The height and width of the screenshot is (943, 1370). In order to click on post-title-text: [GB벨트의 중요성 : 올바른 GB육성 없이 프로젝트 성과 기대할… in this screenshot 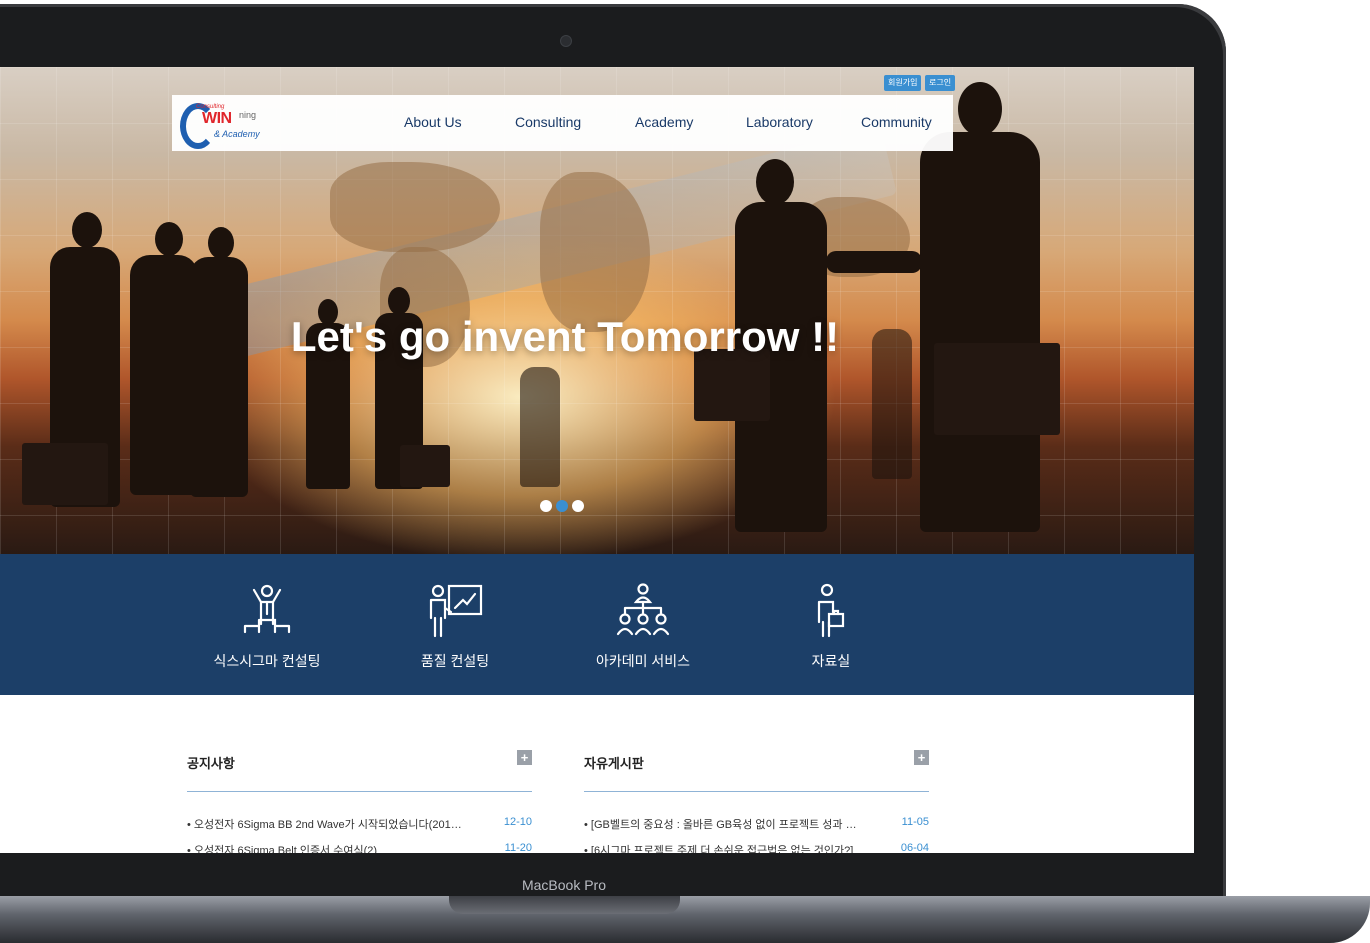, I will do `click(727, 825)`.